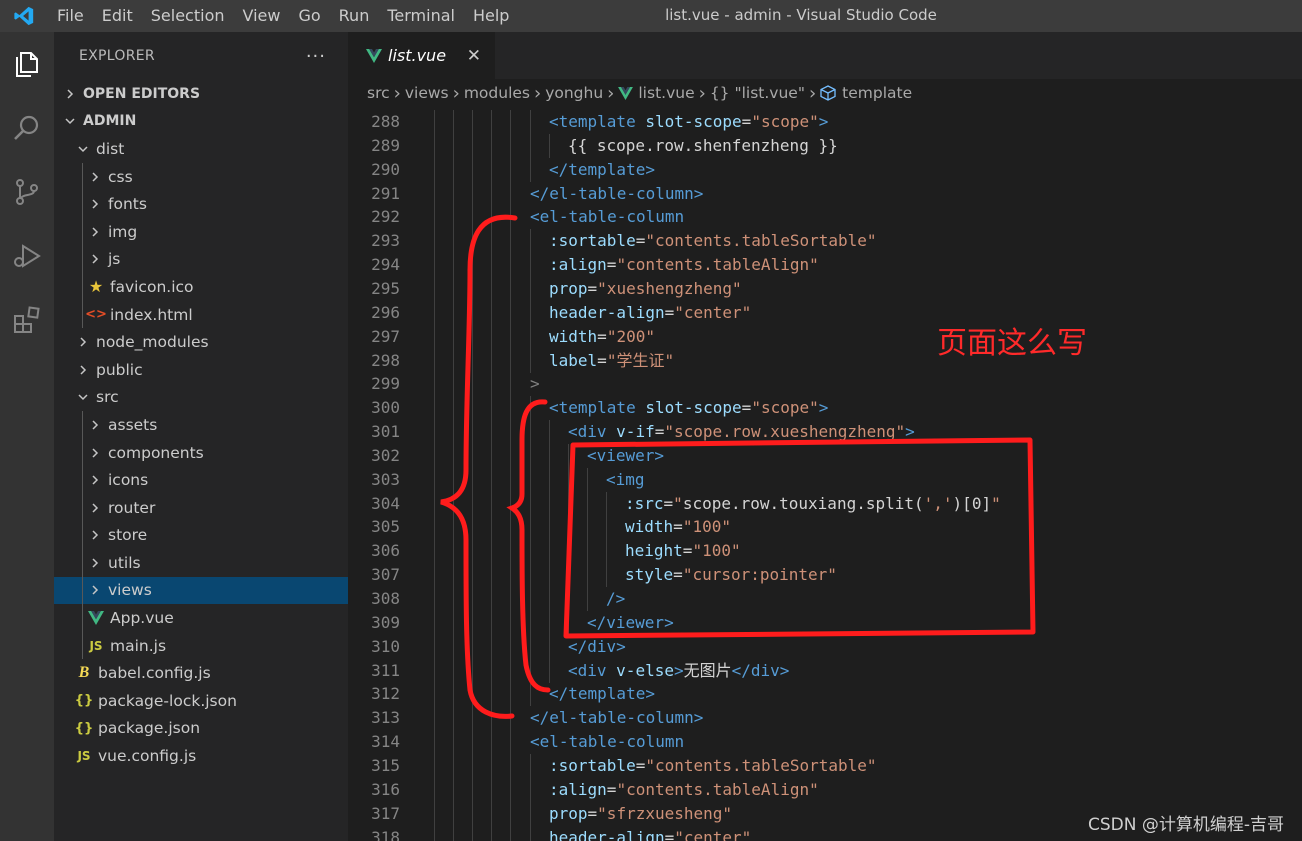  Describe the element at coordinates (574, 93) in the screenshot. I see `breadcrumb-item: yonghu` at that location.